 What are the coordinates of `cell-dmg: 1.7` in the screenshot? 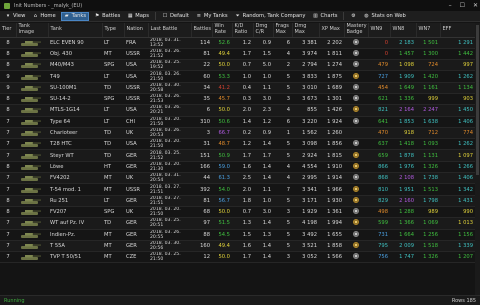 It's located at (263, 155).